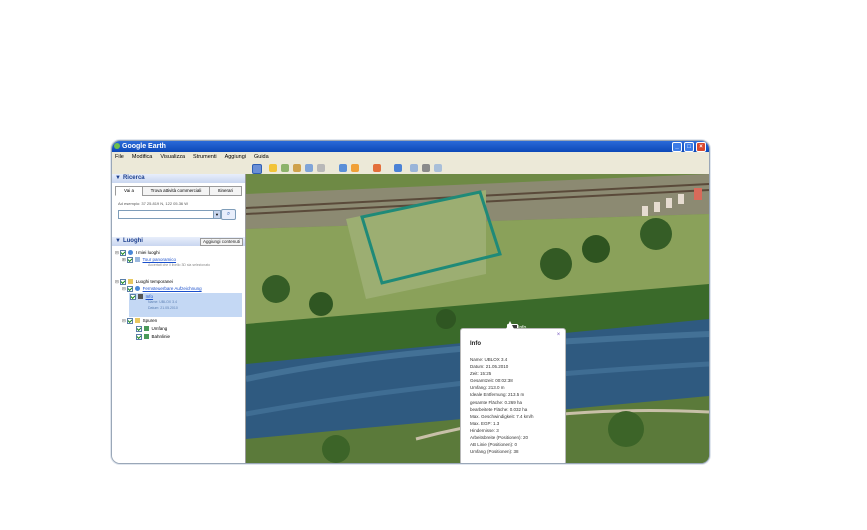 Image resolution: width=867 pixels, height=530 pixels. Describe the element at coordinates (144, 281) in the screenshot. I see `tree-item-temporary-places: ⊟ Luoghi temporanei` at that location.